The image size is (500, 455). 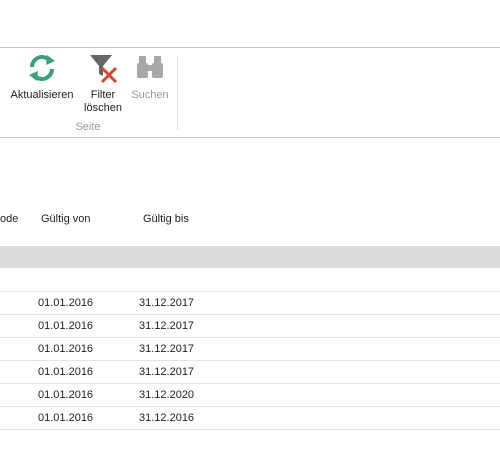 I want to click on clear-filter-icon, so click(x=103, y=68).